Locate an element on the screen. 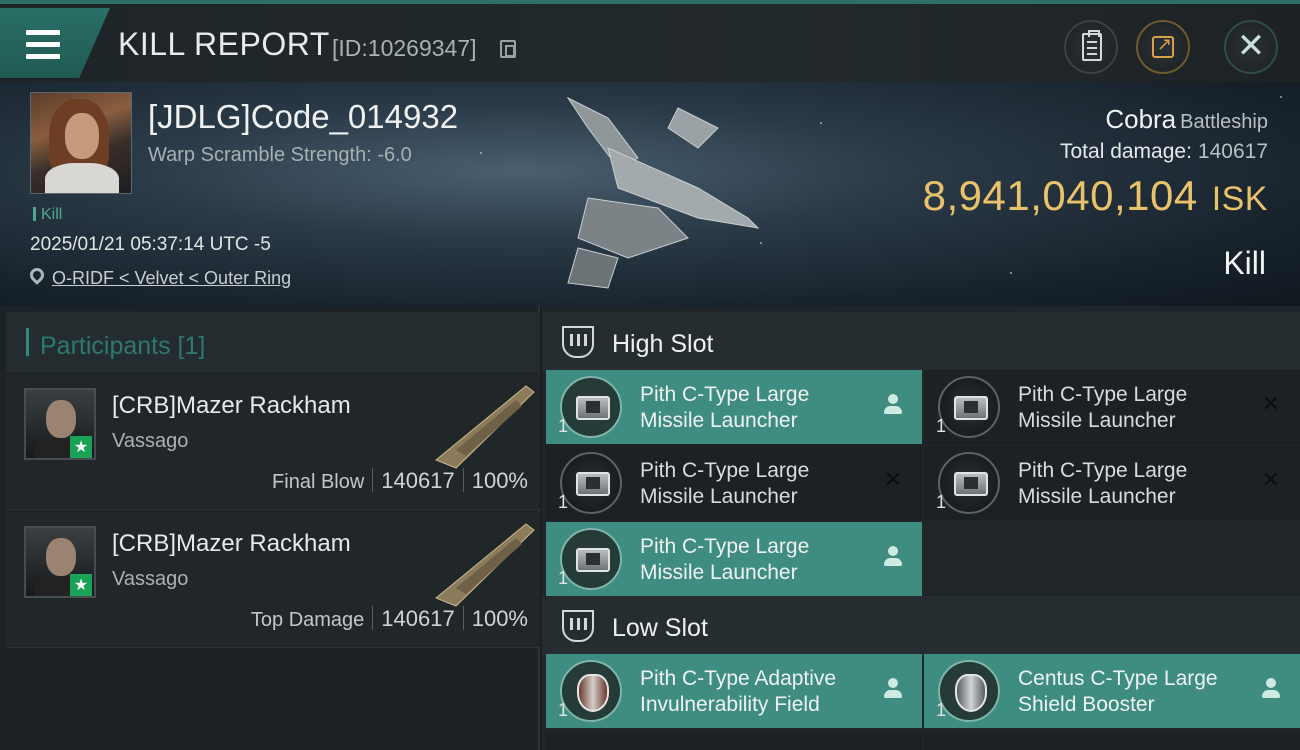 The width and height of the screenshot is (1300, 750). module-name-line1: Pith C-Type Adaptive is located at coordinates (738, 678).